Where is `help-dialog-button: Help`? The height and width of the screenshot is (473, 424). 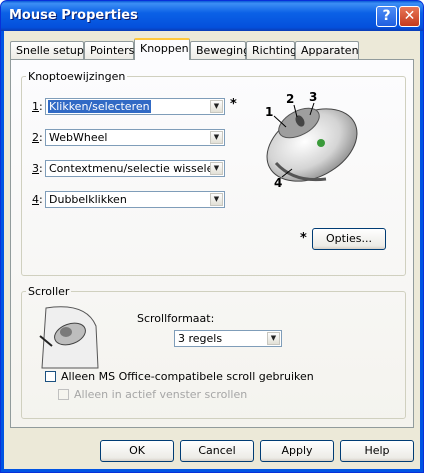
help-dialog-button: Help is located at coordinates (377, 451).